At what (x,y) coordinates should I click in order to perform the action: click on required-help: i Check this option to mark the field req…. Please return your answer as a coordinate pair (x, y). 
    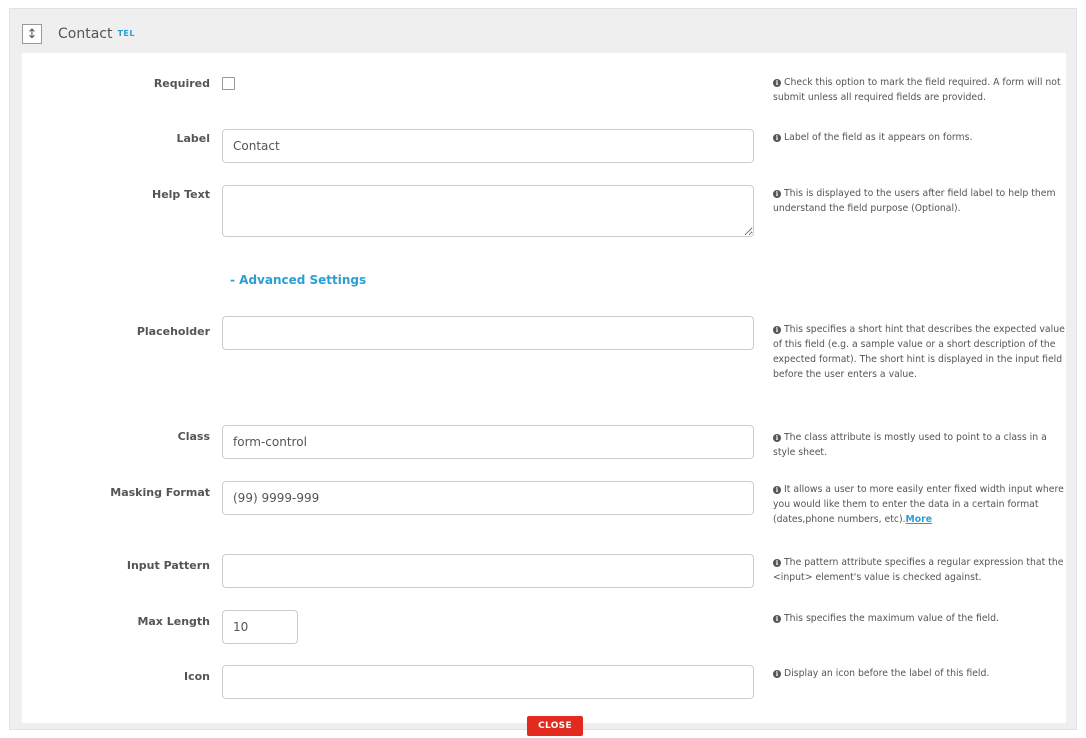
    Looking at the image, I should click on (917, 90).